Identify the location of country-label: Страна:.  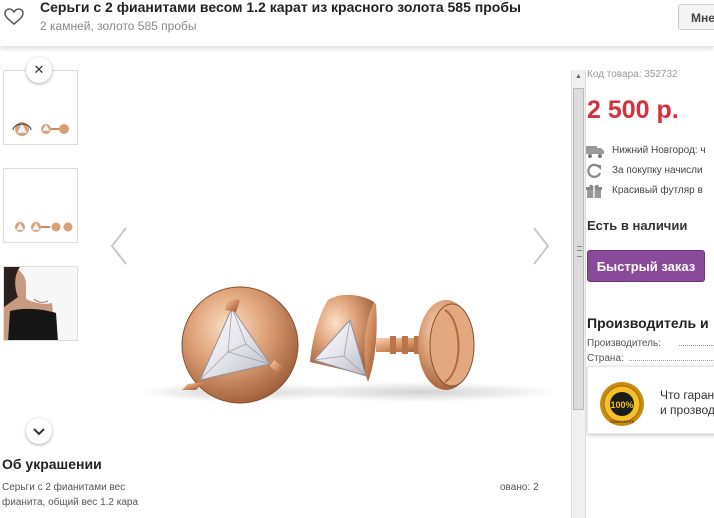
(605, 358).